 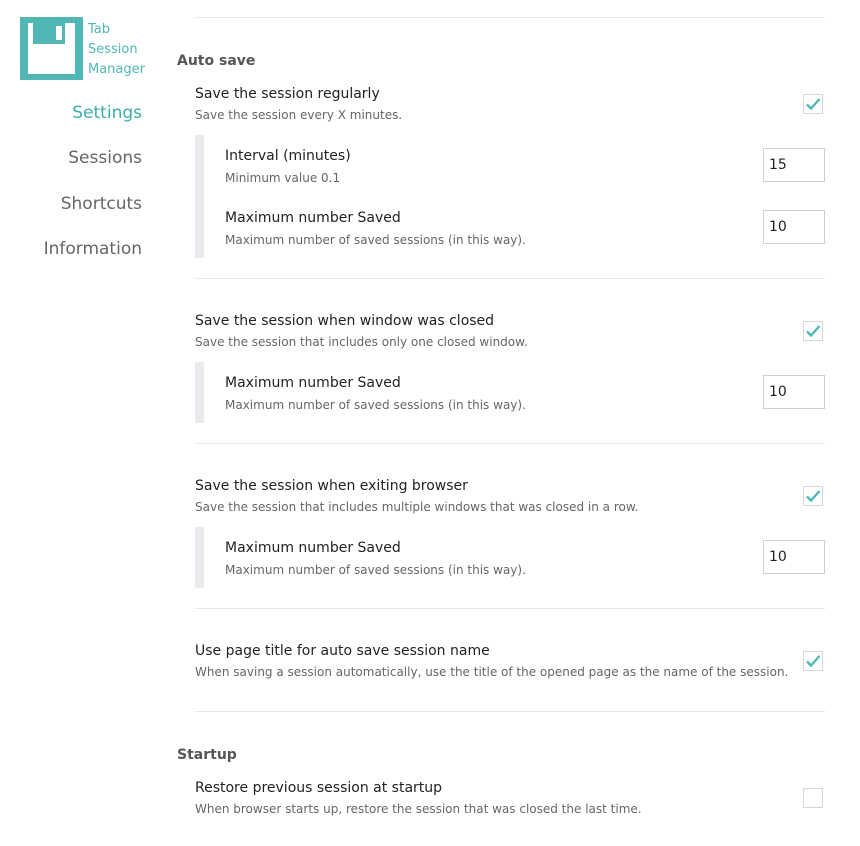 What do you see at coordinates (283, 178) in the screenshot?
I see `interval-description: Minimum value 0.1` at bounding box center [283, 178].